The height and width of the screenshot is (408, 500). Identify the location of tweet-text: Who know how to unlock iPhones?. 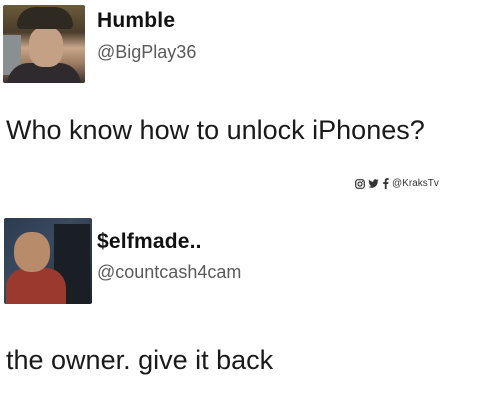
(215, 130).